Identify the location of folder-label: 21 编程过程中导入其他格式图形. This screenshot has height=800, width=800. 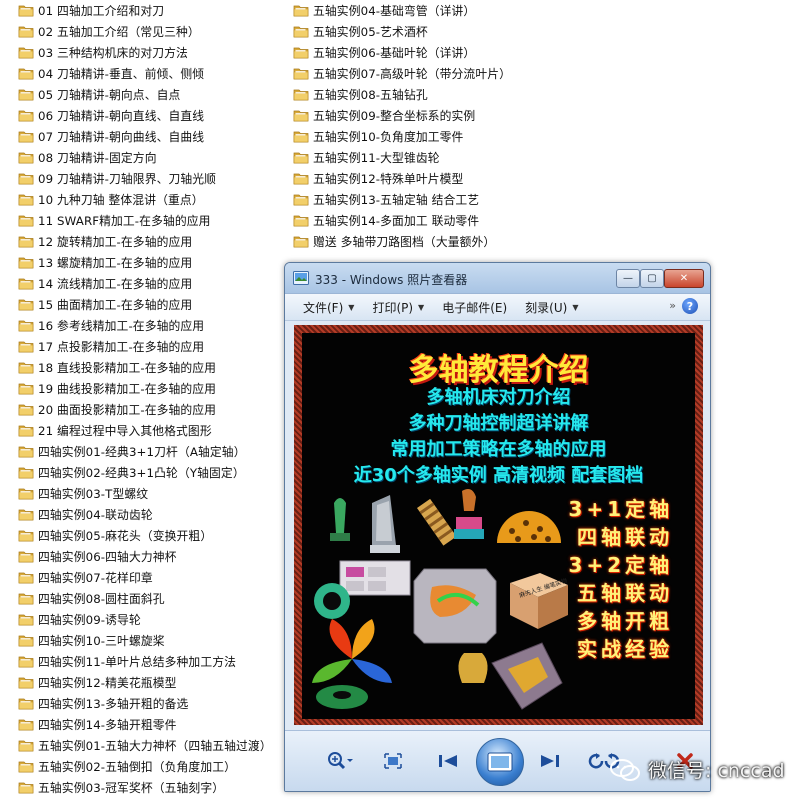
(125, 431).